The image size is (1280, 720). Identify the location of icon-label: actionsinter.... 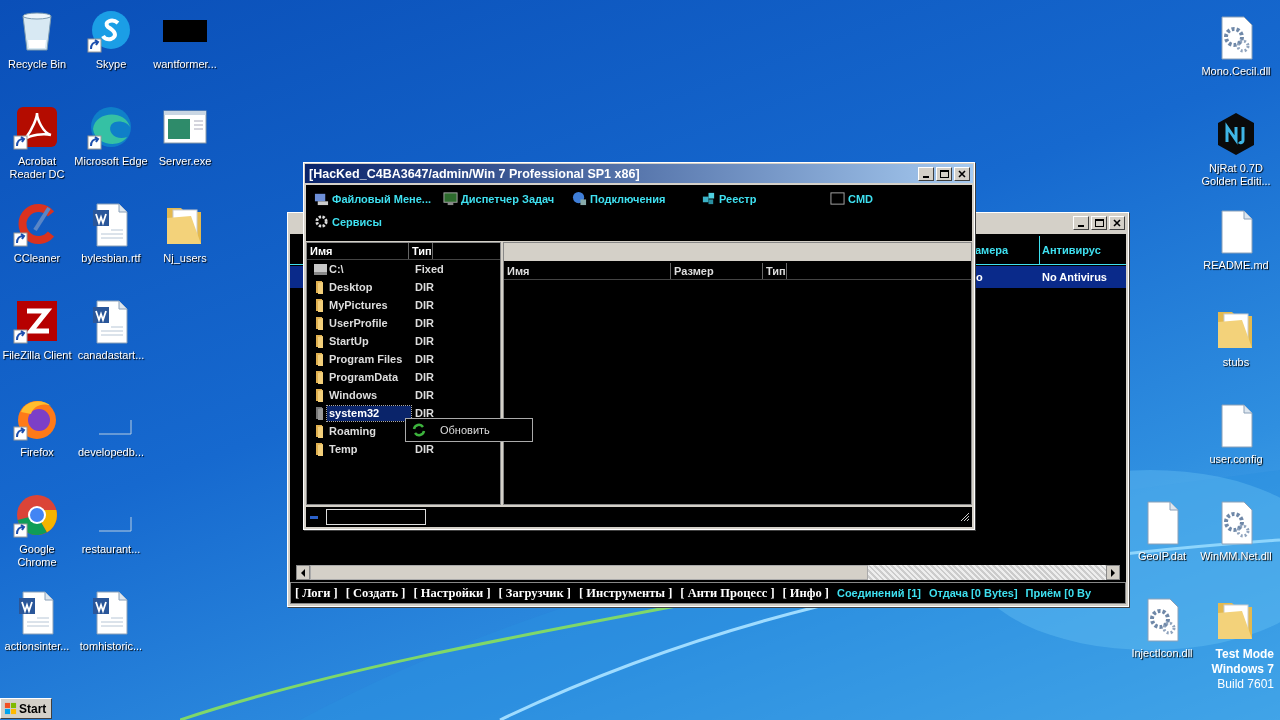
(37, 646).